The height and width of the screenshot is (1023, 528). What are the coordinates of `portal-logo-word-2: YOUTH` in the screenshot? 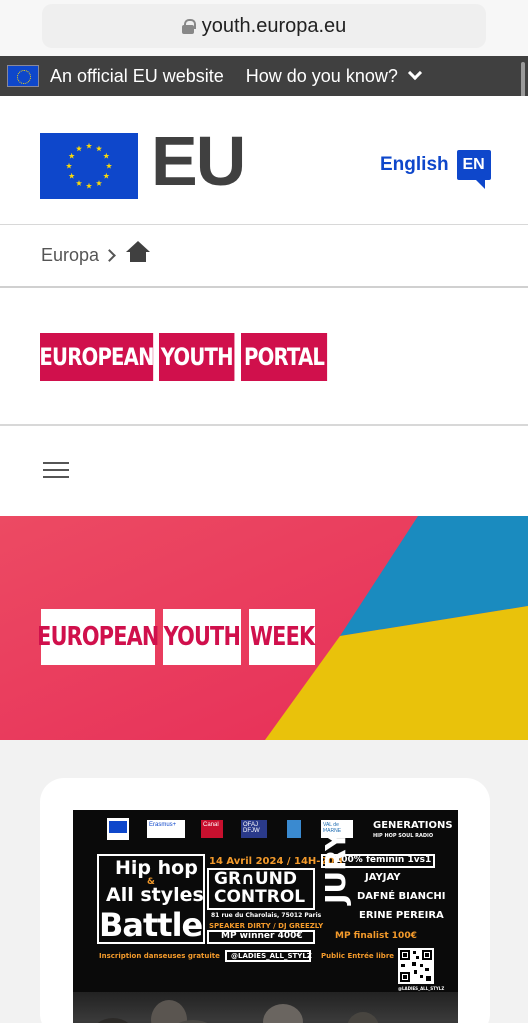 It's located at (197, 357).